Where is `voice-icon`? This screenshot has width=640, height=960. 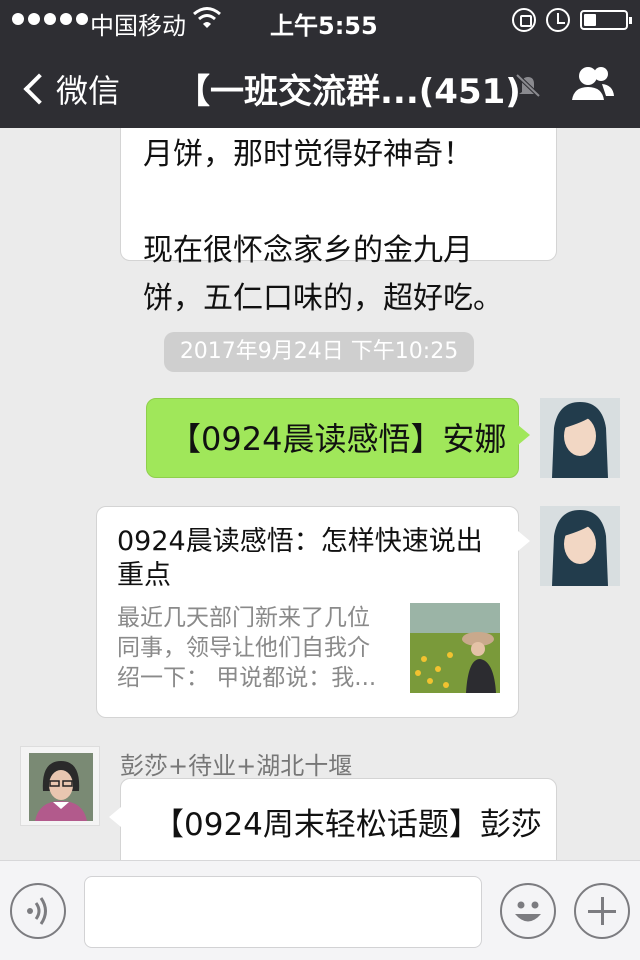
voice-icon is located at coordinates (37, 911).